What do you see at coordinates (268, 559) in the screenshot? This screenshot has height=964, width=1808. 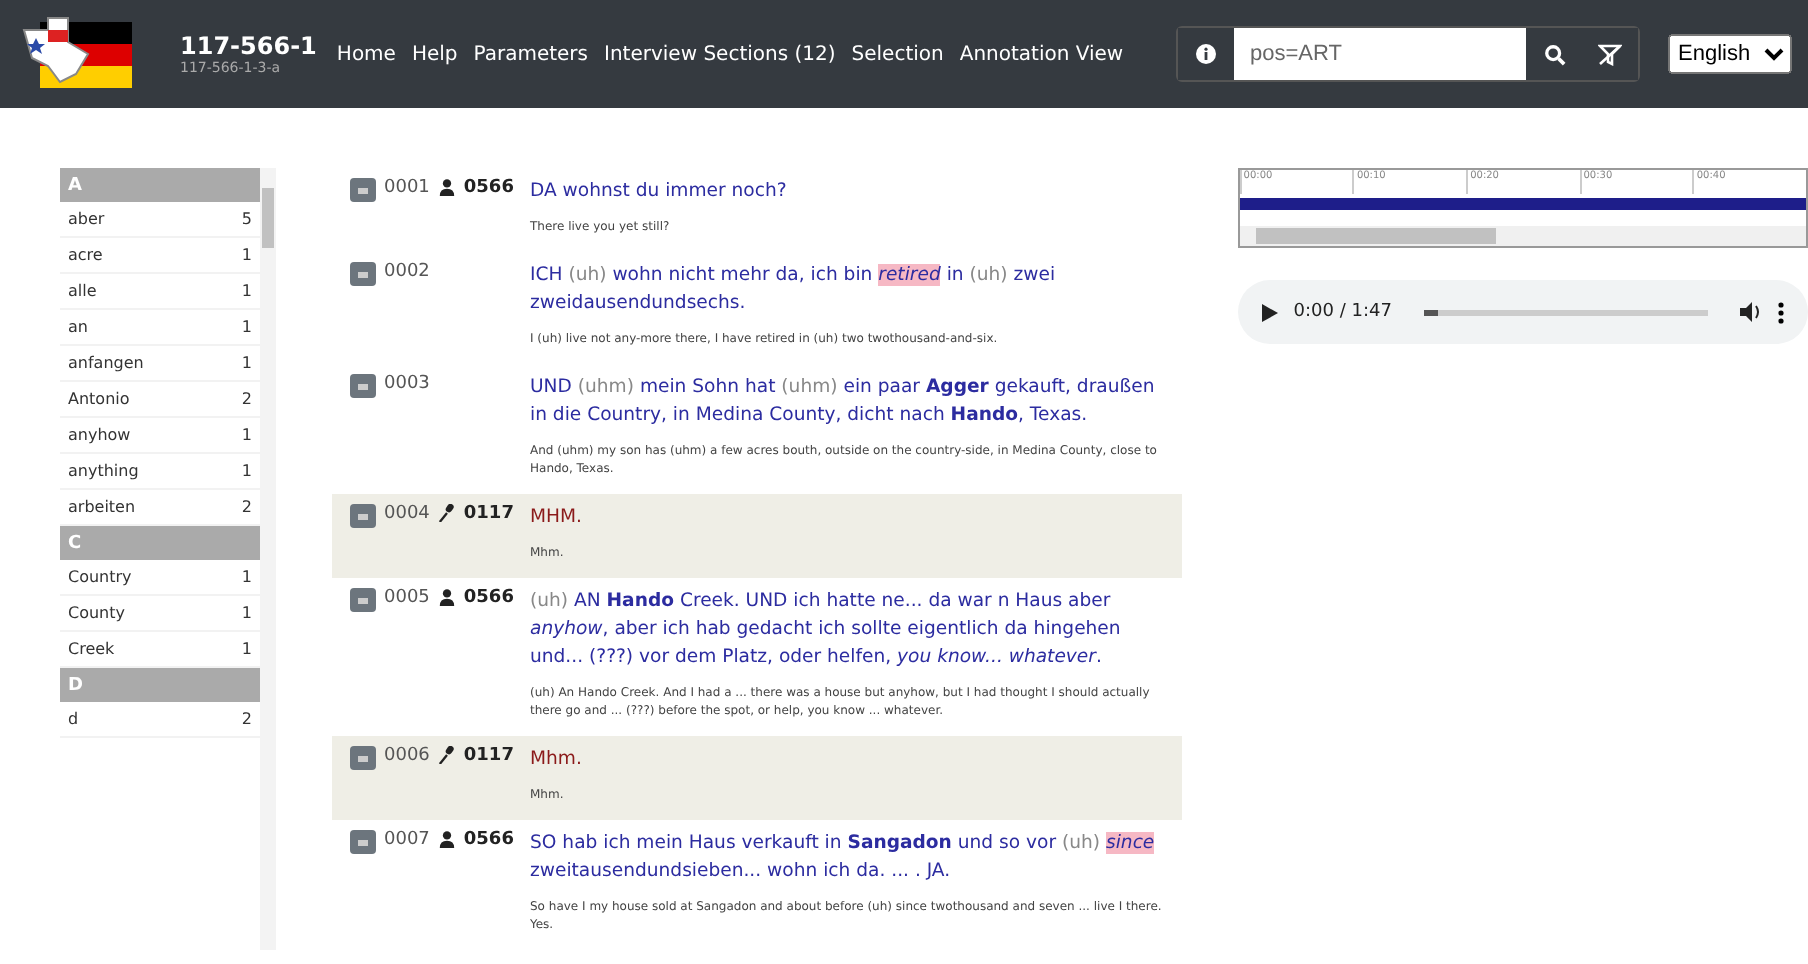 I see `scrollbar` at bounding box center [268, 559].